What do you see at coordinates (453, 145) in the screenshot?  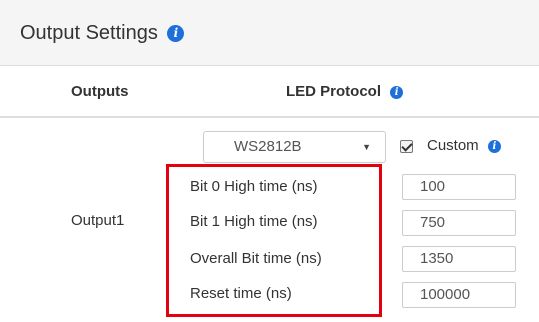 I see `custom-label-text: Custom` at bounding box center [453, 145].